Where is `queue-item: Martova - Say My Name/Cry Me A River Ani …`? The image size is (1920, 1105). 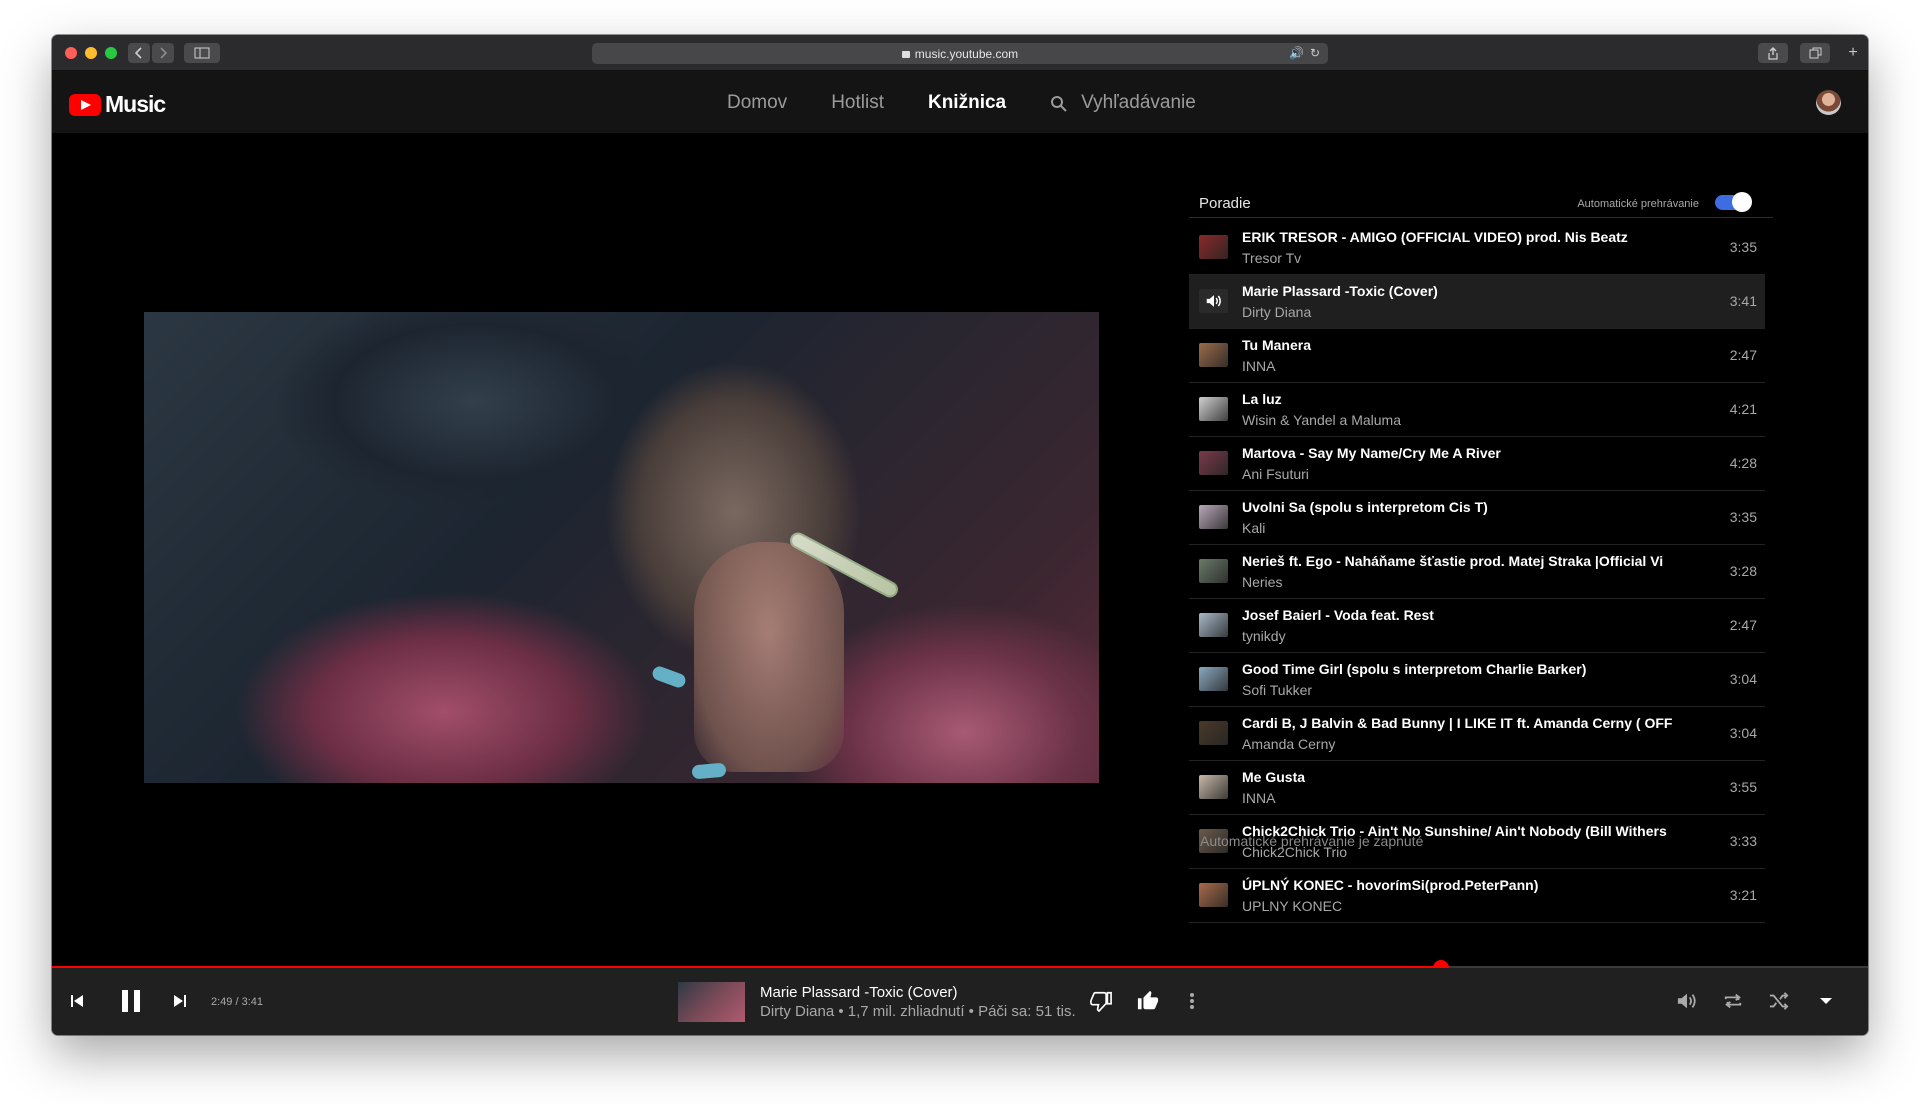
queue-item: Martova - Say My Name/Cry Me A River Ani … is located at coordinates (1477, 464).